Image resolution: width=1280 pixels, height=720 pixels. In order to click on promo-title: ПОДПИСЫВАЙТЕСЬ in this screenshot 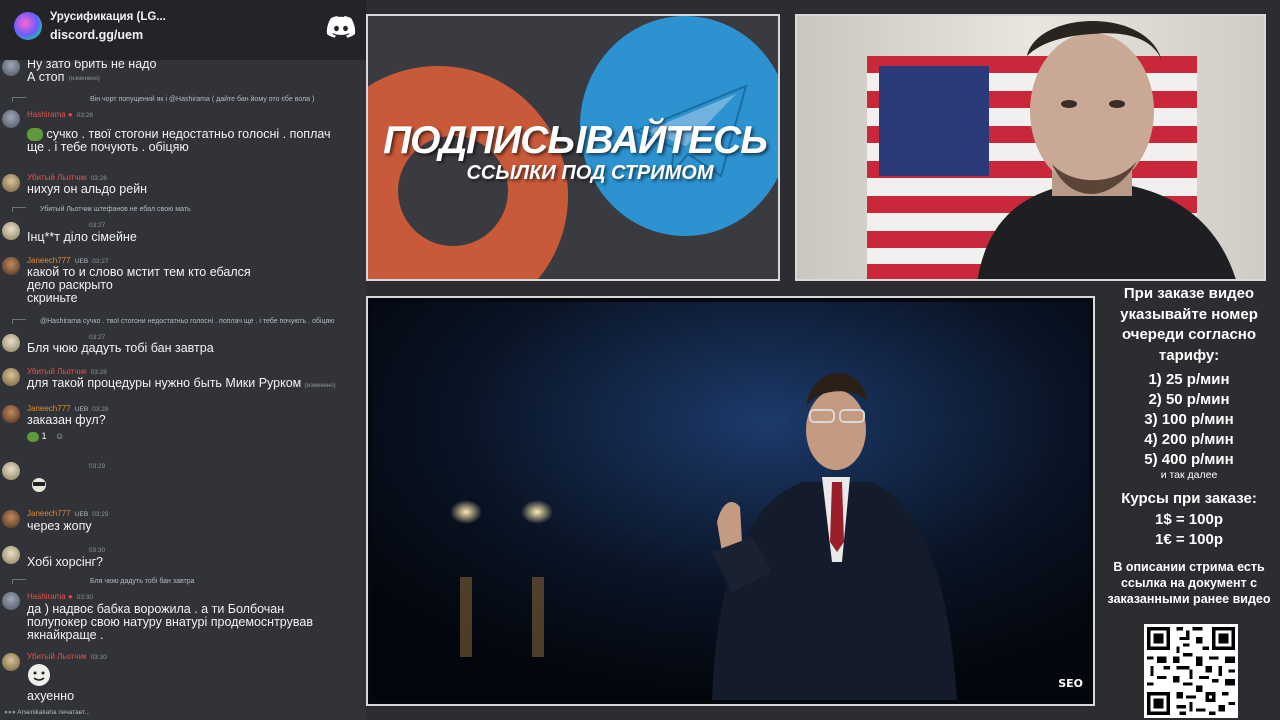, I will do `click(575, 140)`.